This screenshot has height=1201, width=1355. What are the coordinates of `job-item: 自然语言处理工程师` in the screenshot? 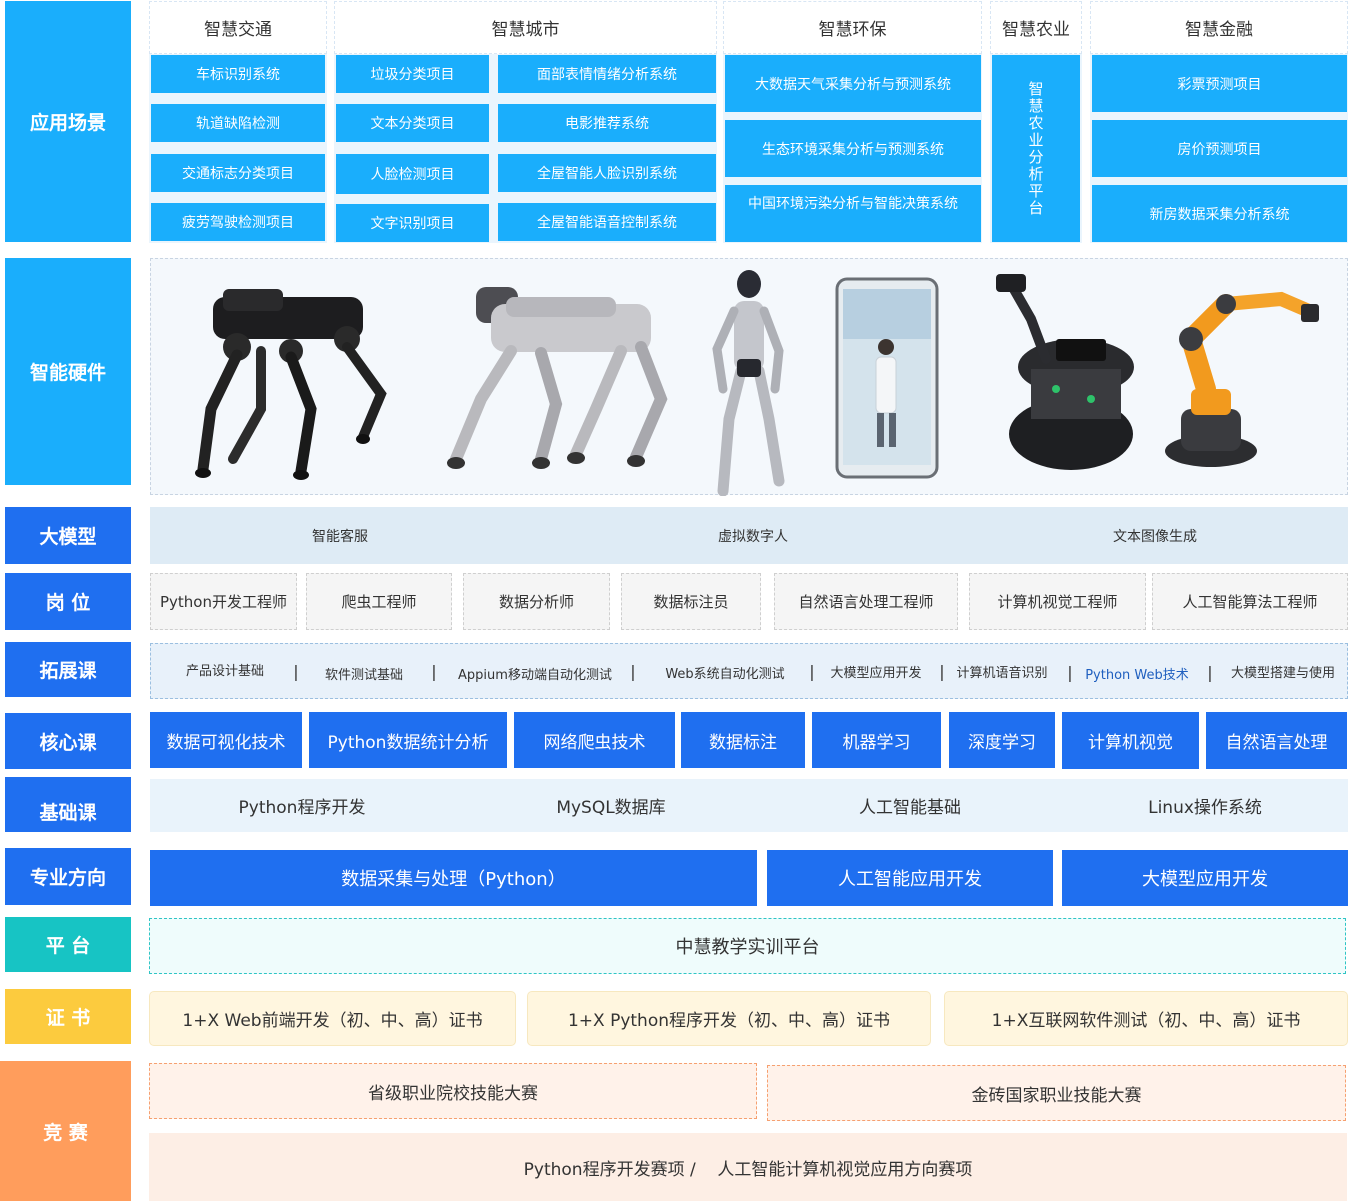 It's located at (866, 601).